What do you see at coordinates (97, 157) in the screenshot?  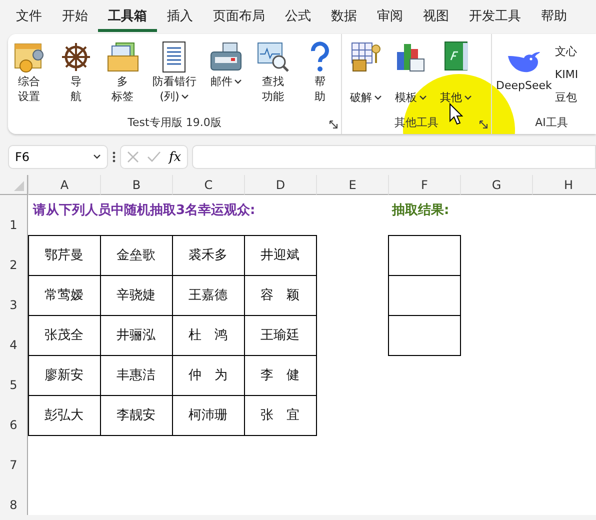 I see `caret-icon` at bounding box center [97, 157].